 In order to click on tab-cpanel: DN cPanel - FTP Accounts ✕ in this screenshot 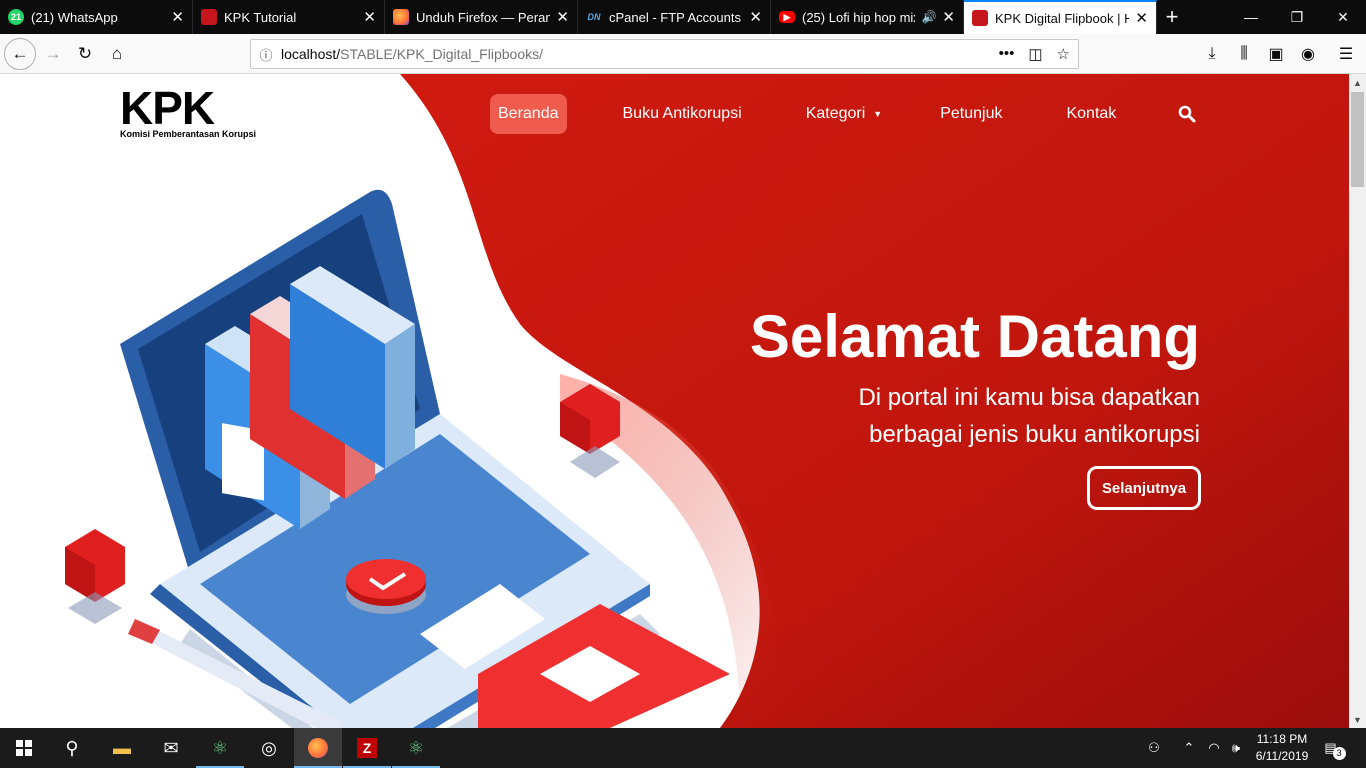, I will do `click(674, 17)`.